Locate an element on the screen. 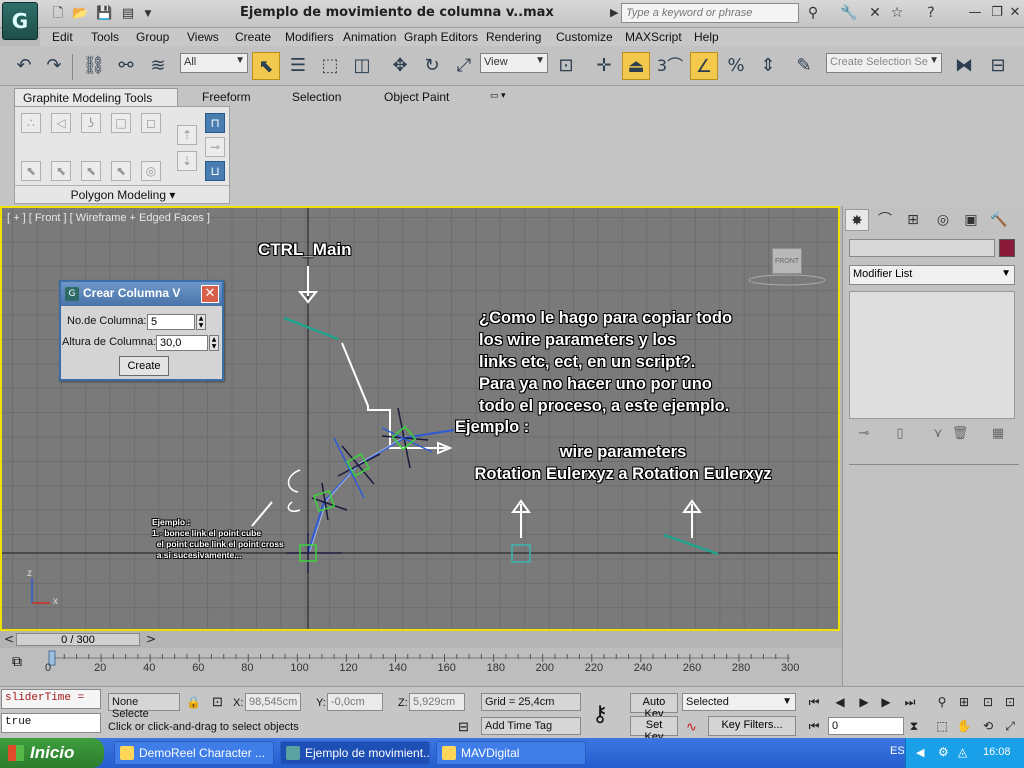 The image size is (1024, 768). previous-frame-icon: ◀ is located at coordinates (840, 702).